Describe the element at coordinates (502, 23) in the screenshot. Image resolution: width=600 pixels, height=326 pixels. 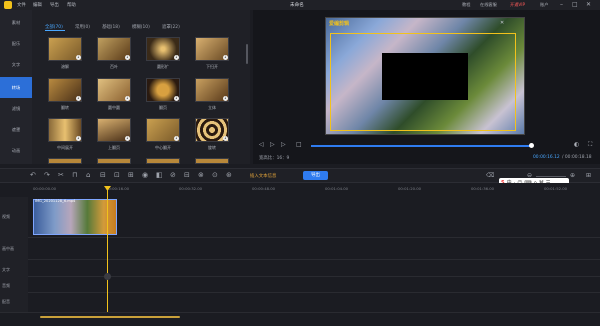
I see `stage-close-icon: ✕` at that location.